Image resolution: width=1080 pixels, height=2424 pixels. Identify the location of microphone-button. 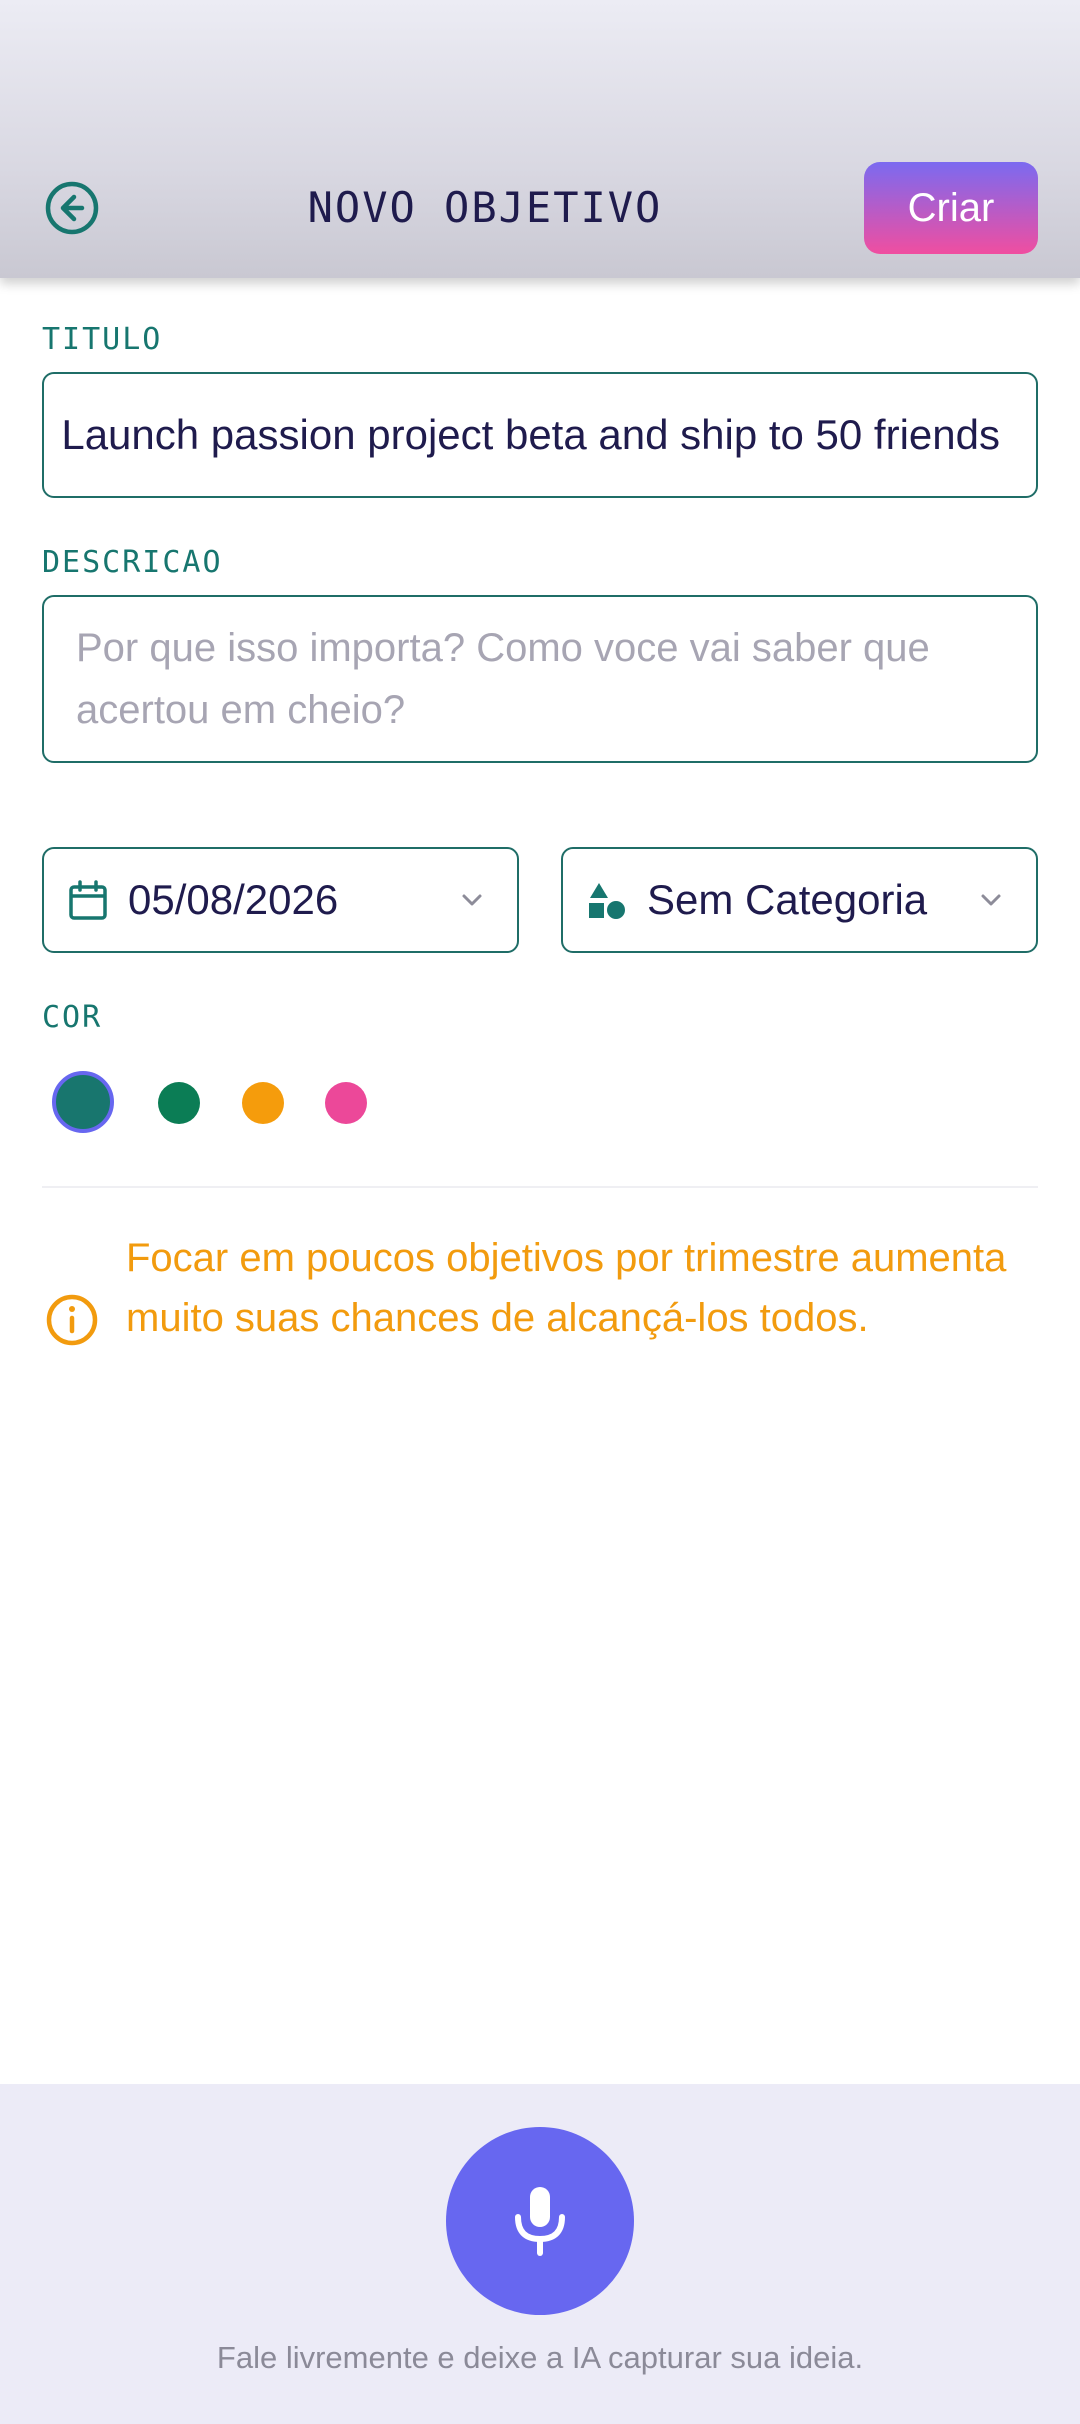
(540, 2221).